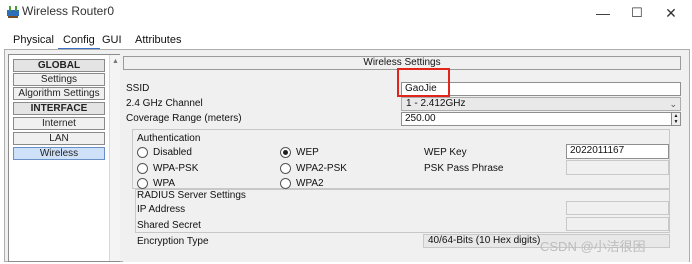 This screenshot has width=692, height=264. Describe the element at coordinates (33, 41) in the screenshot. I see `tab-physical: Physical` at that location.